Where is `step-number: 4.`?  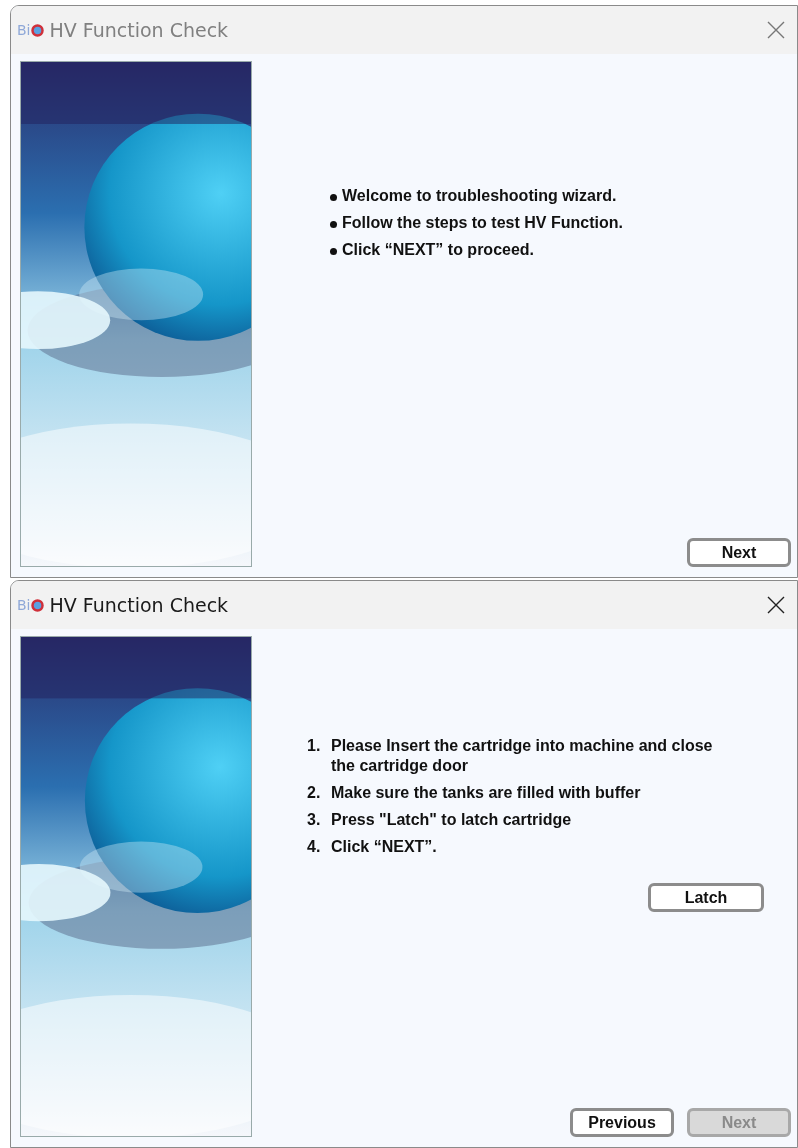 step-number: 4. is located at coordinates (314, 847).